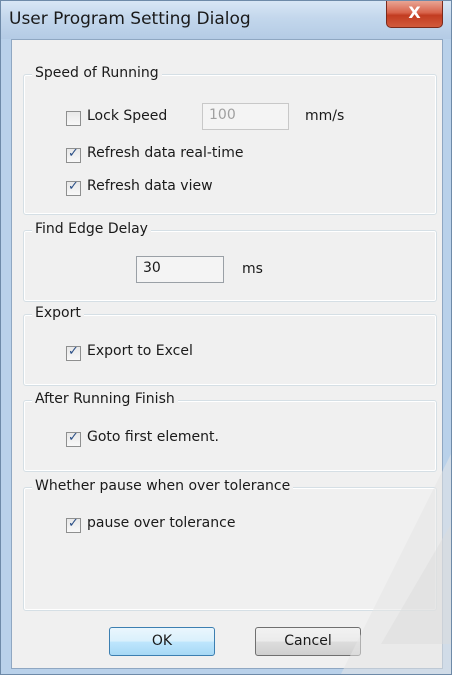 This screenshot has height=675, width=452. What do you see at coordinates (325, 116) in the screenshot?
I see `speed-unit: mm/s` at bounding box center [325, 116].